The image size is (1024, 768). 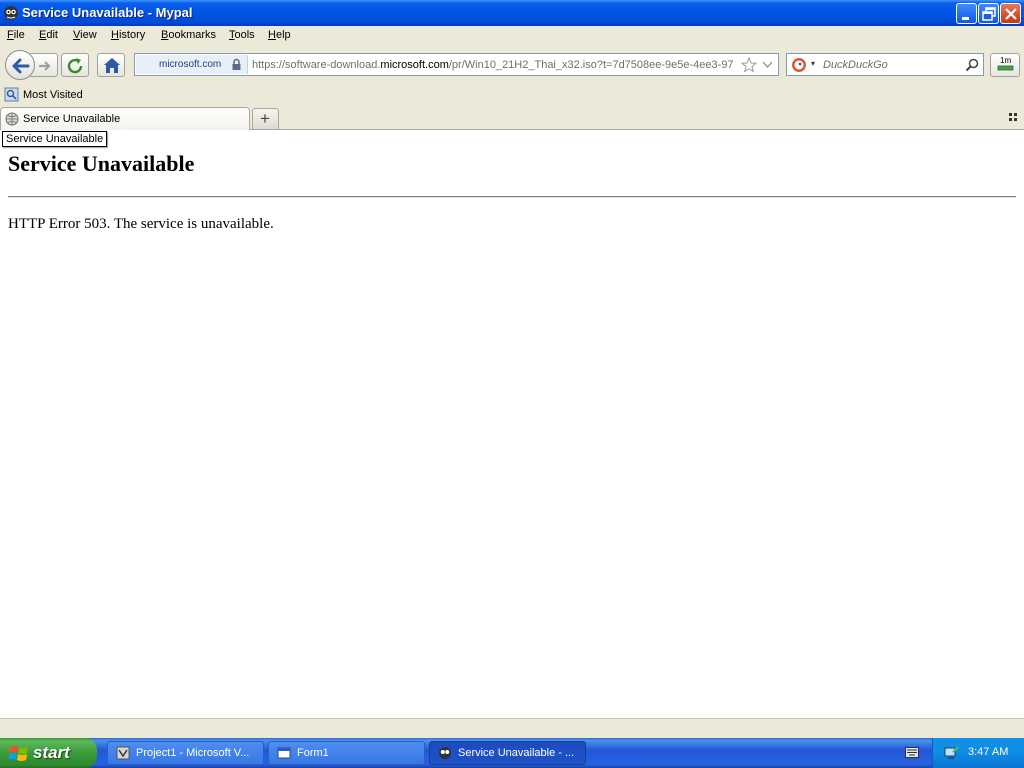 What do you see at coordinates (125, 118) in the screenshot?
I see `tab-service-unavailable: Service Unavailable` at bounding box center [125, 118].